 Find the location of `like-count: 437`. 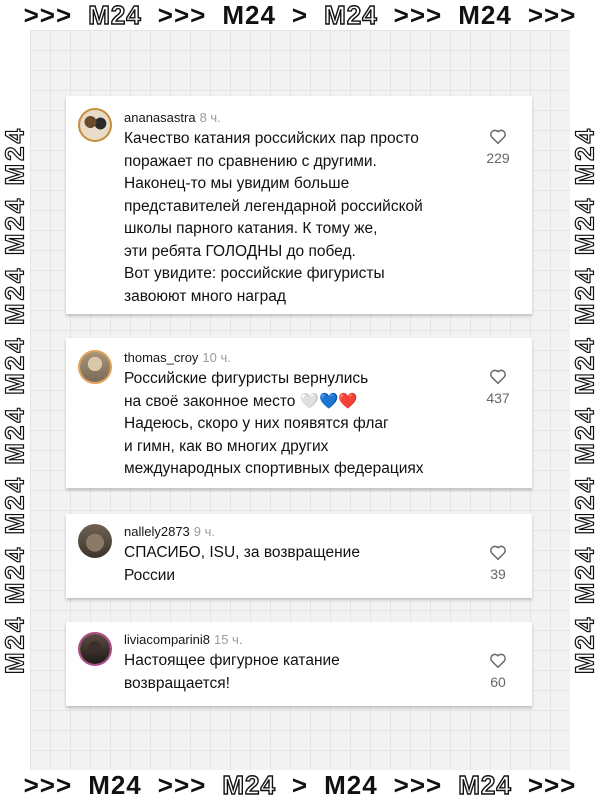

like-count: 437 is located at coordinates (498, 398).